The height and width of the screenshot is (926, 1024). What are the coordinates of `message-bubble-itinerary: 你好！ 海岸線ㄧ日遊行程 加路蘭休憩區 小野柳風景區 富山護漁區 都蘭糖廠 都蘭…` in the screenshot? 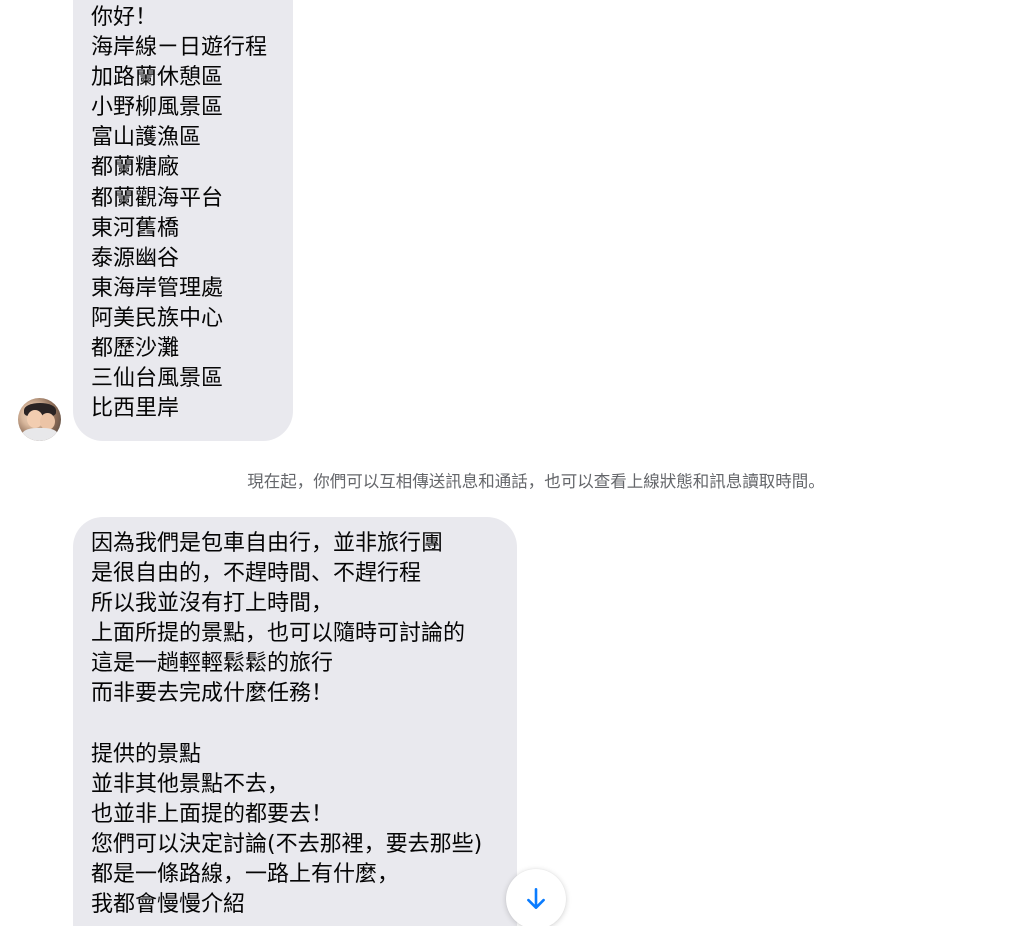 It's located at (183, 220).